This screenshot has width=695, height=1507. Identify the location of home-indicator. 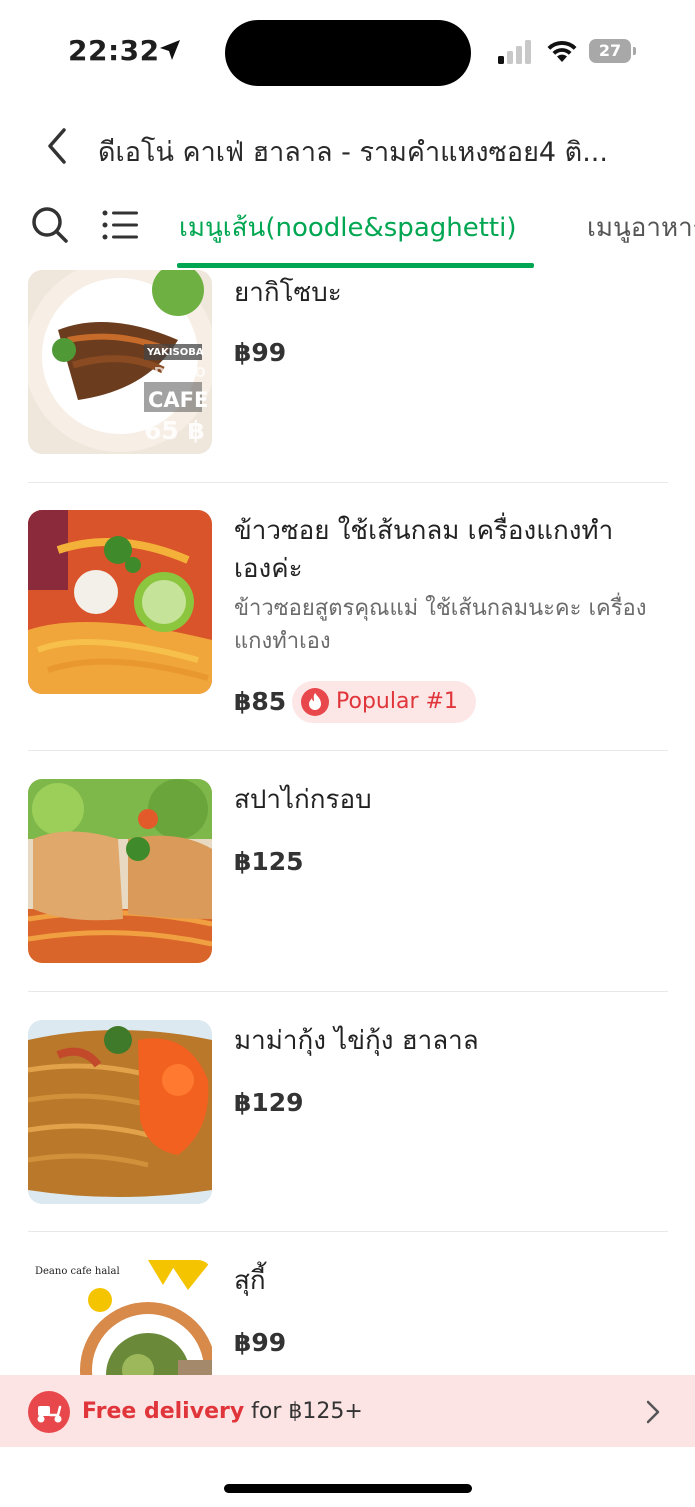
(348, 1488).